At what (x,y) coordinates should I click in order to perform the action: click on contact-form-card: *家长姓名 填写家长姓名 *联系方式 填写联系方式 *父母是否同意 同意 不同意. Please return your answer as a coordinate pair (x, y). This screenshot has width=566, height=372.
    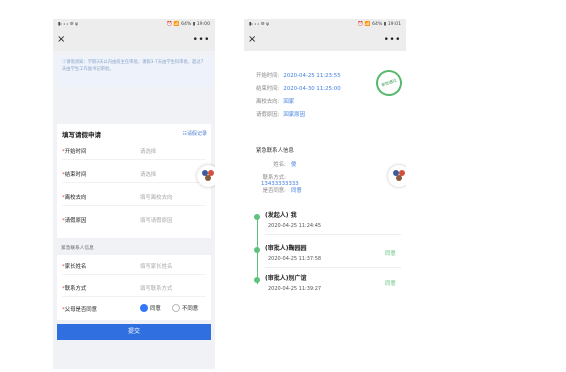
    Looking at the image, I should click on (134, 287).